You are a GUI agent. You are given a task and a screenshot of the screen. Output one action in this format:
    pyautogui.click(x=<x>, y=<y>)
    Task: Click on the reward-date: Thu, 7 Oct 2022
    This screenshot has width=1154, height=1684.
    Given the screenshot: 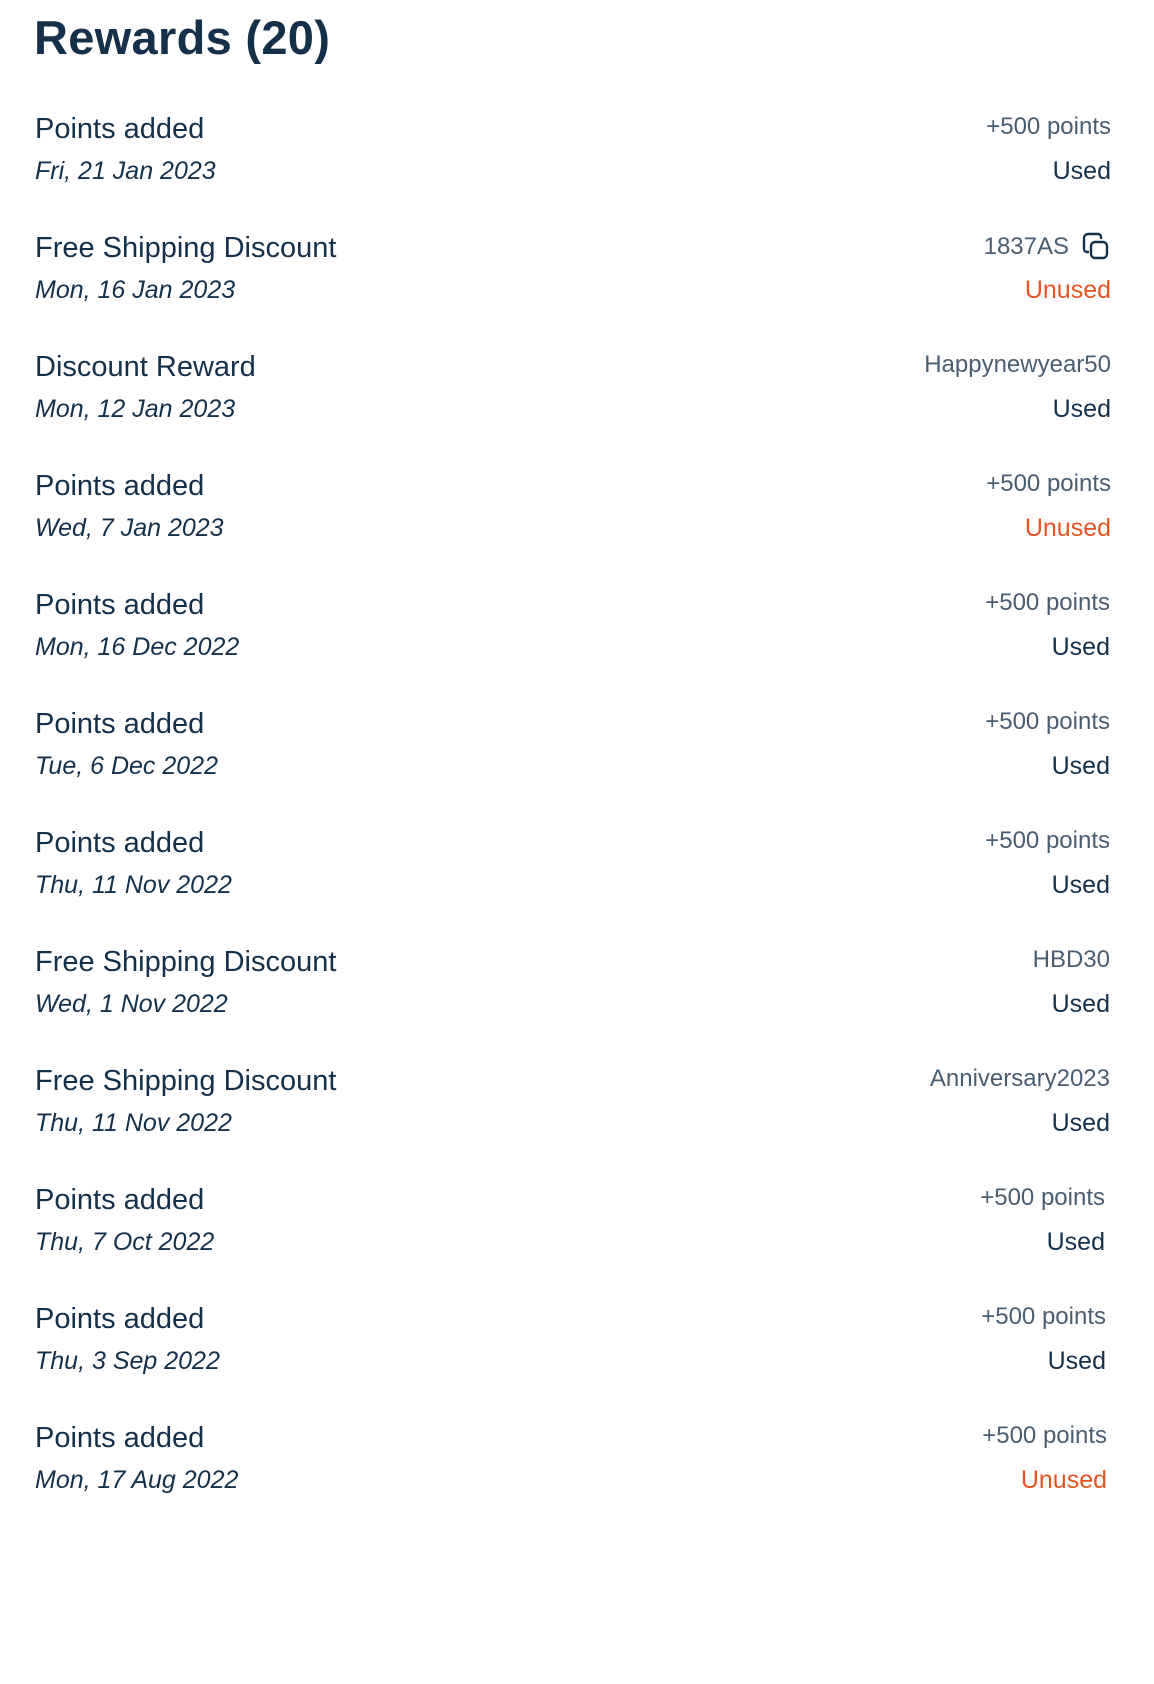 What is the action you would take?
    pyautogui.click(x=125, y=1242)
    